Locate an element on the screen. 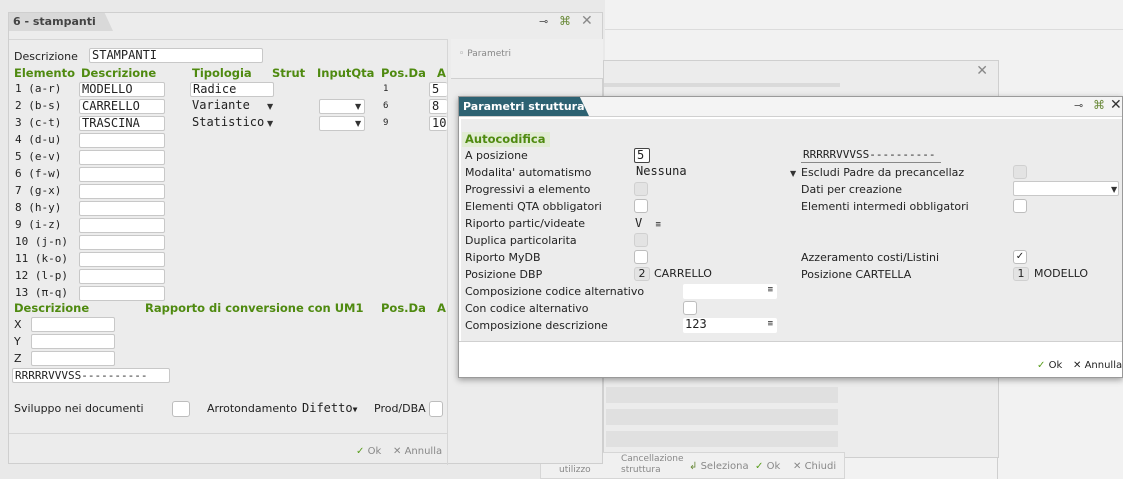 The image size is (1123, 479). maximize-icon: ⌘ is located at coordinates (565, 21).